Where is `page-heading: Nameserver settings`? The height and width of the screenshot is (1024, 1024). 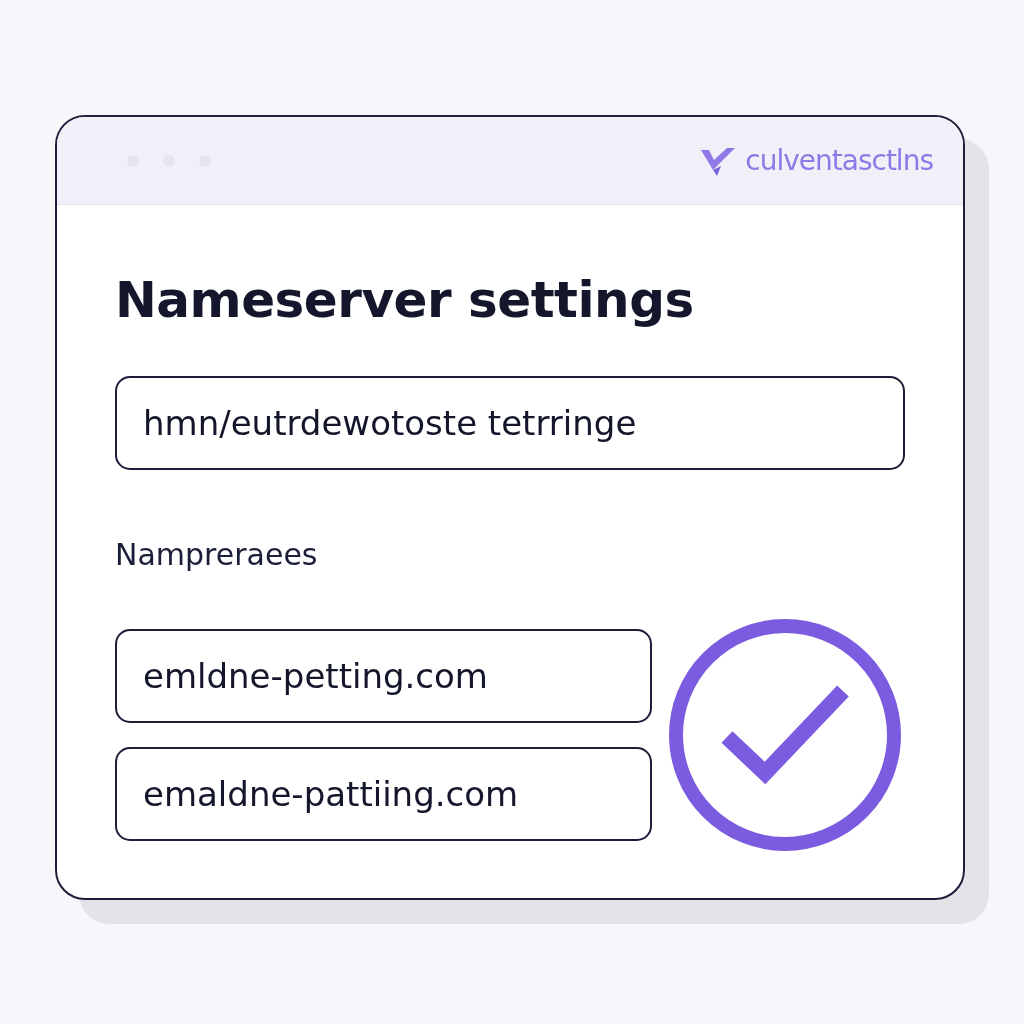
page-heading: Nameserver settings is located at coordinates (405, 300).